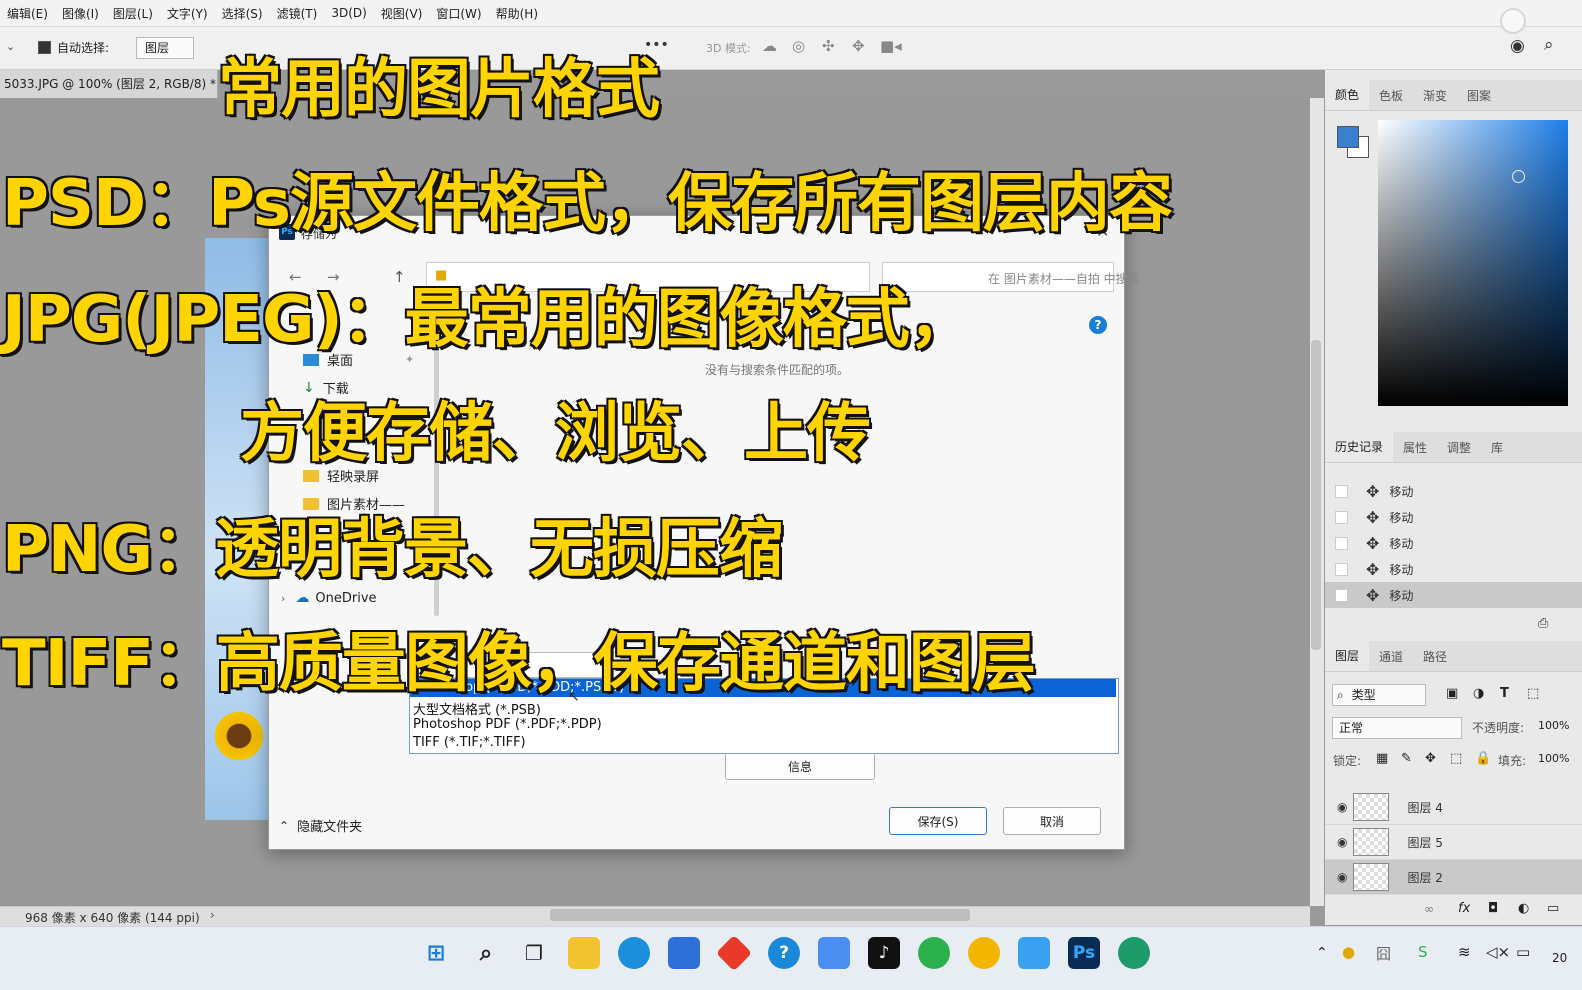 The width and height of the screenshot is (1582, 990). I want to click on tab-paths: 路径, so click(1435, 656).